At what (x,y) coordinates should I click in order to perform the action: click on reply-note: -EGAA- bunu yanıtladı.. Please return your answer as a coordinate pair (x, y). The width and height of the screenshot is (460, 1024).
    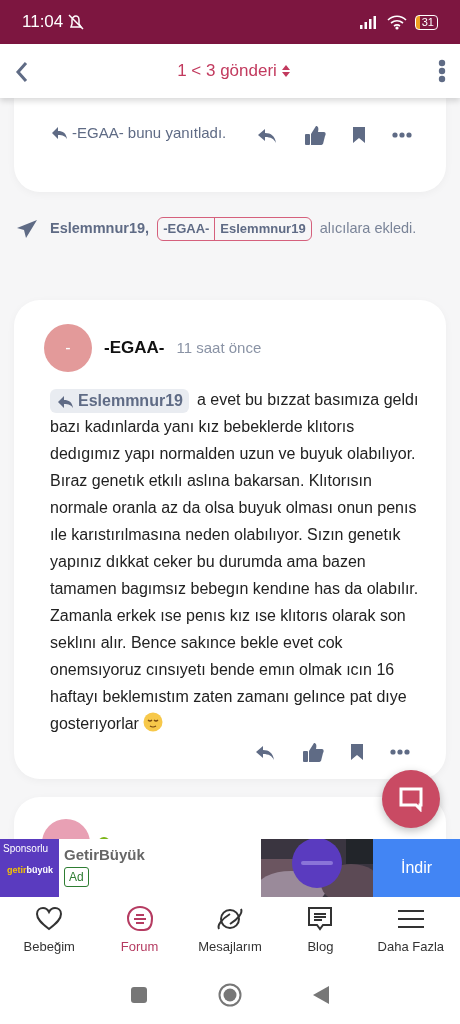
    Looking at the image, I should click on (149, 133).